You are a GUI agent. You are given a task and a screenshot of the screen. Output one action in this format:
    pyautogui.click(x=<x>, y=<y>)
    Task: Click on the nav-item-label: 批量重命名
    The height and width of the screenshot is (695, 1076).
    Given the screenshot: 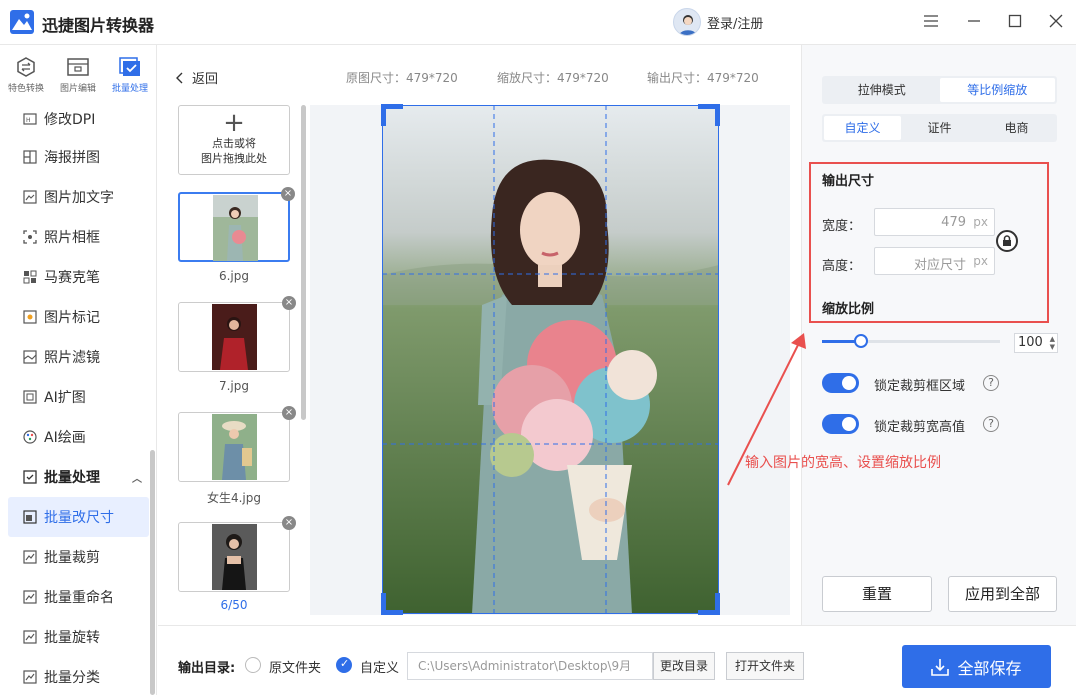 What is the action you would take?
    pyautogui.click(x=79, y=598)
    